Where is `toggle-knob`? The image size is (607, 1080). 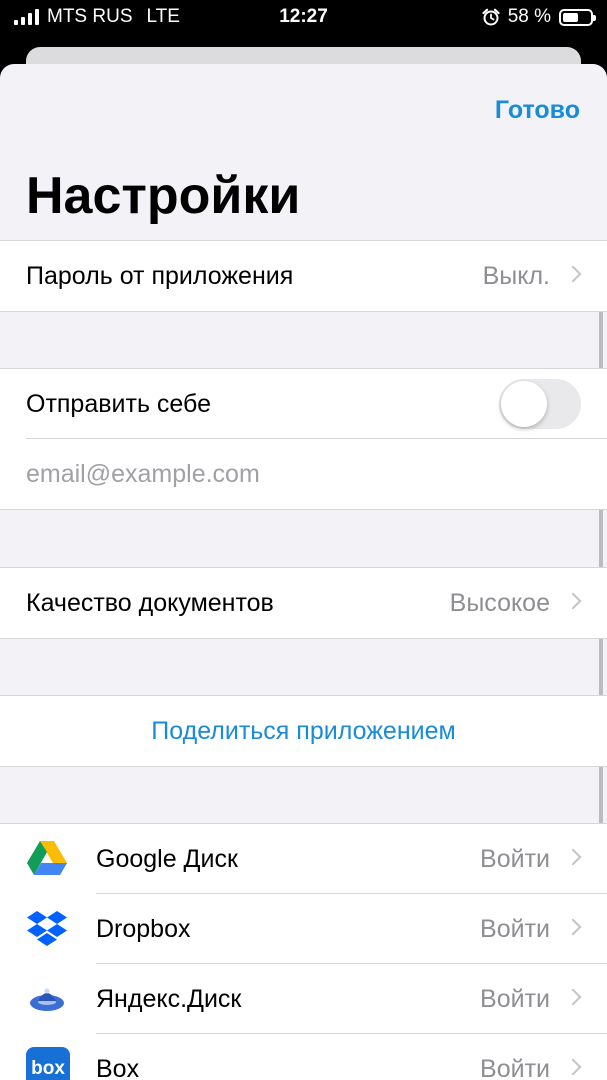
toggle-knob is located at coordinates (524, 404).